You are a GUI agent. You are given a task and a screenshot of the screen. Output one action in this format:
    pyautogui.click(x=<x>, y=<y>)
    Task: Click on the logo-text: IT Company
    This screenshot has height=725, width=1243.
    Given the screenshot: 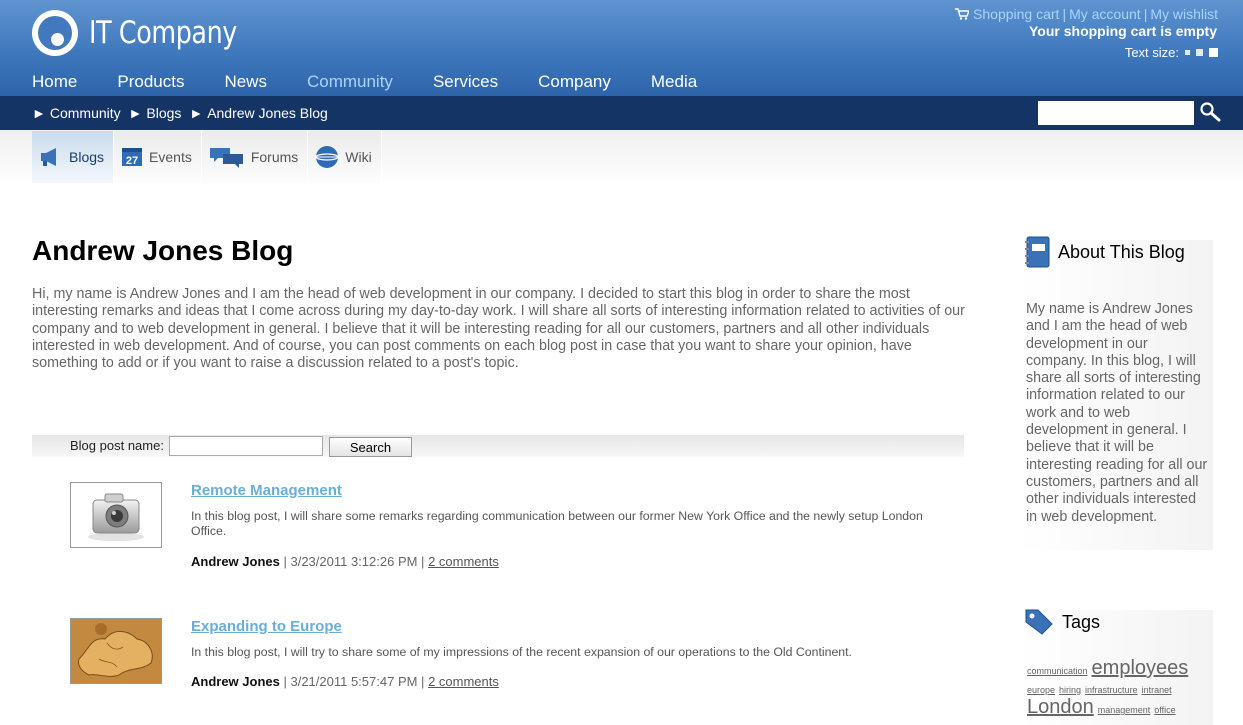 What is the action you would take?
    pyautogui.click(x=163, y=33)
    